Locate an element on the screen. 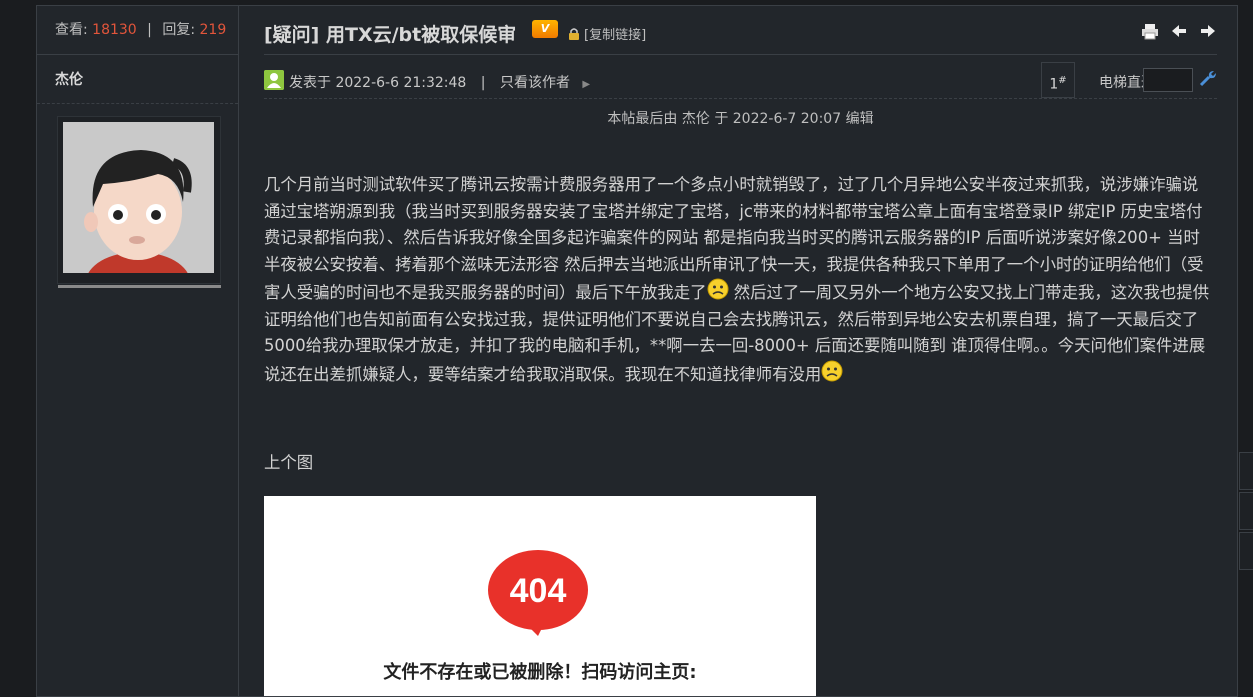 Image resolution: width=1253 pixels, height=697 pixels. triangle-right-icon: ▶ is located at coordinates (586, 84).